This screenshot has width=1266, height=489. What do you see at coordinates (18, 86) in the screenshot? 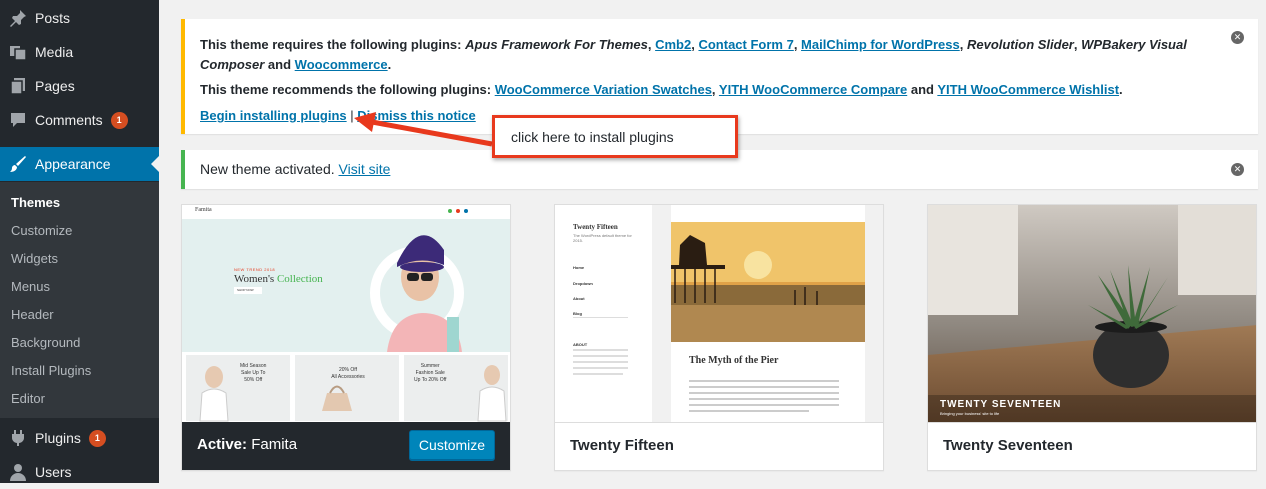
I see `pages-icon` at bounding box center [18, 86].